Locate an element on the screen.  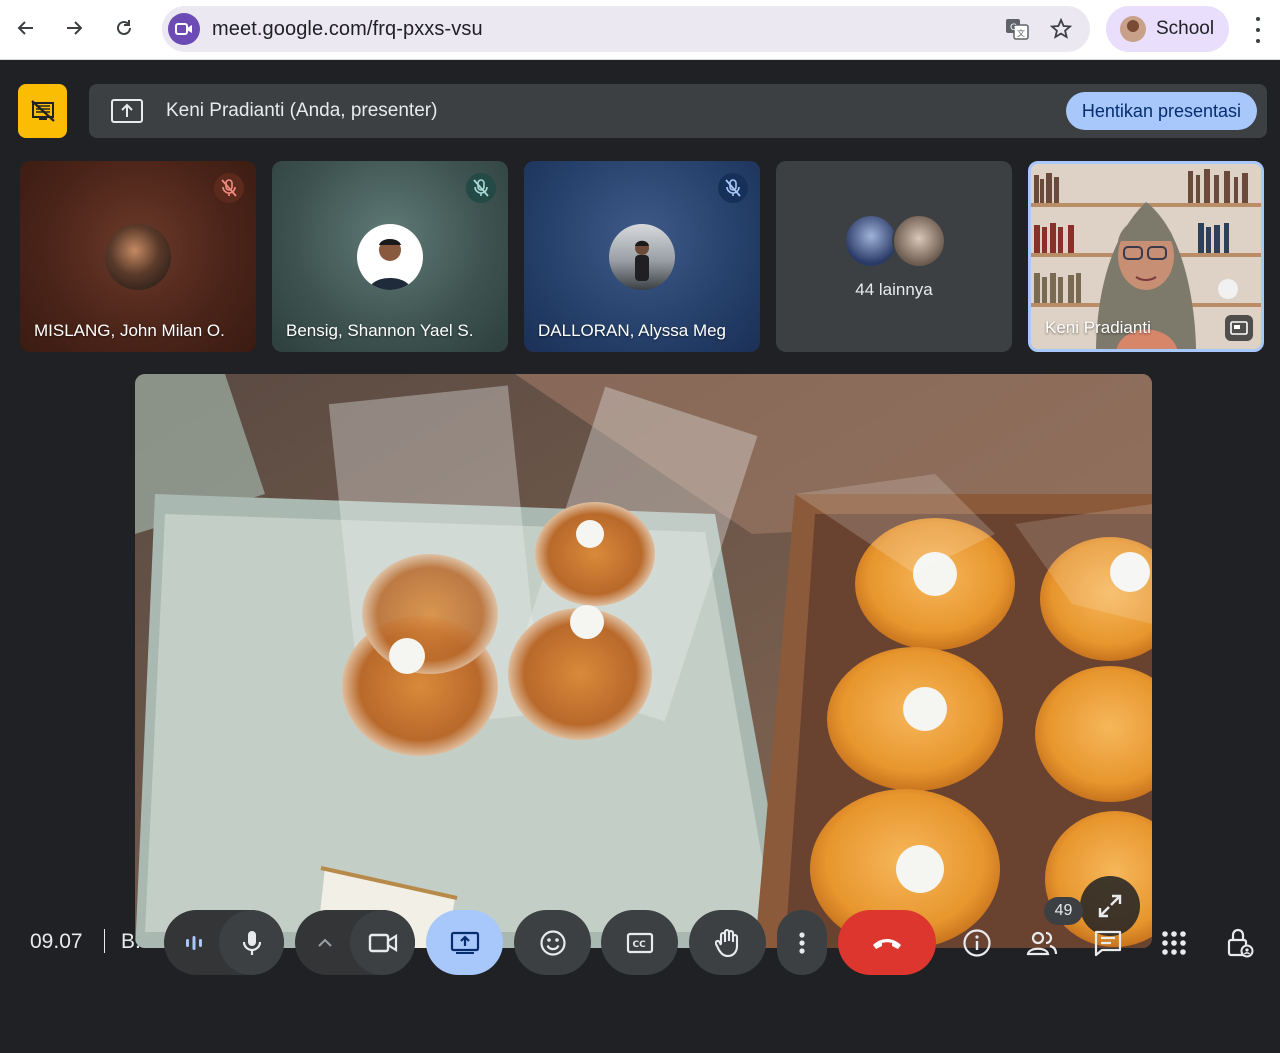
profile-label: School is located at coordinates (1185, 28).